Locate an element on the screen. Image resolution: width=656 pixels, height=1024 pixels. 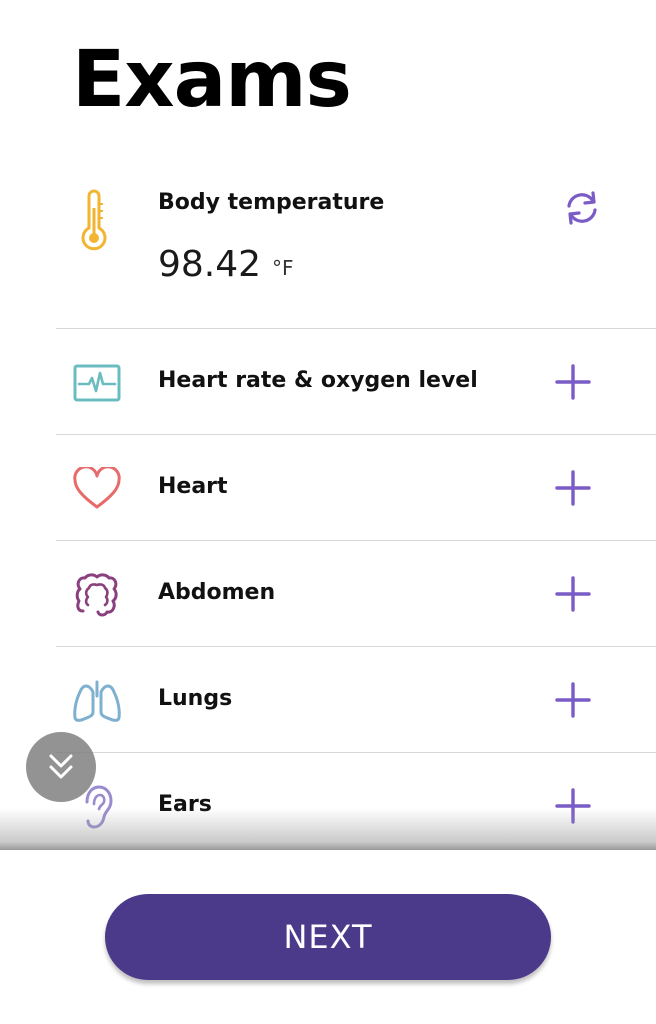
heart-icon is located at coordinates (97, 489).